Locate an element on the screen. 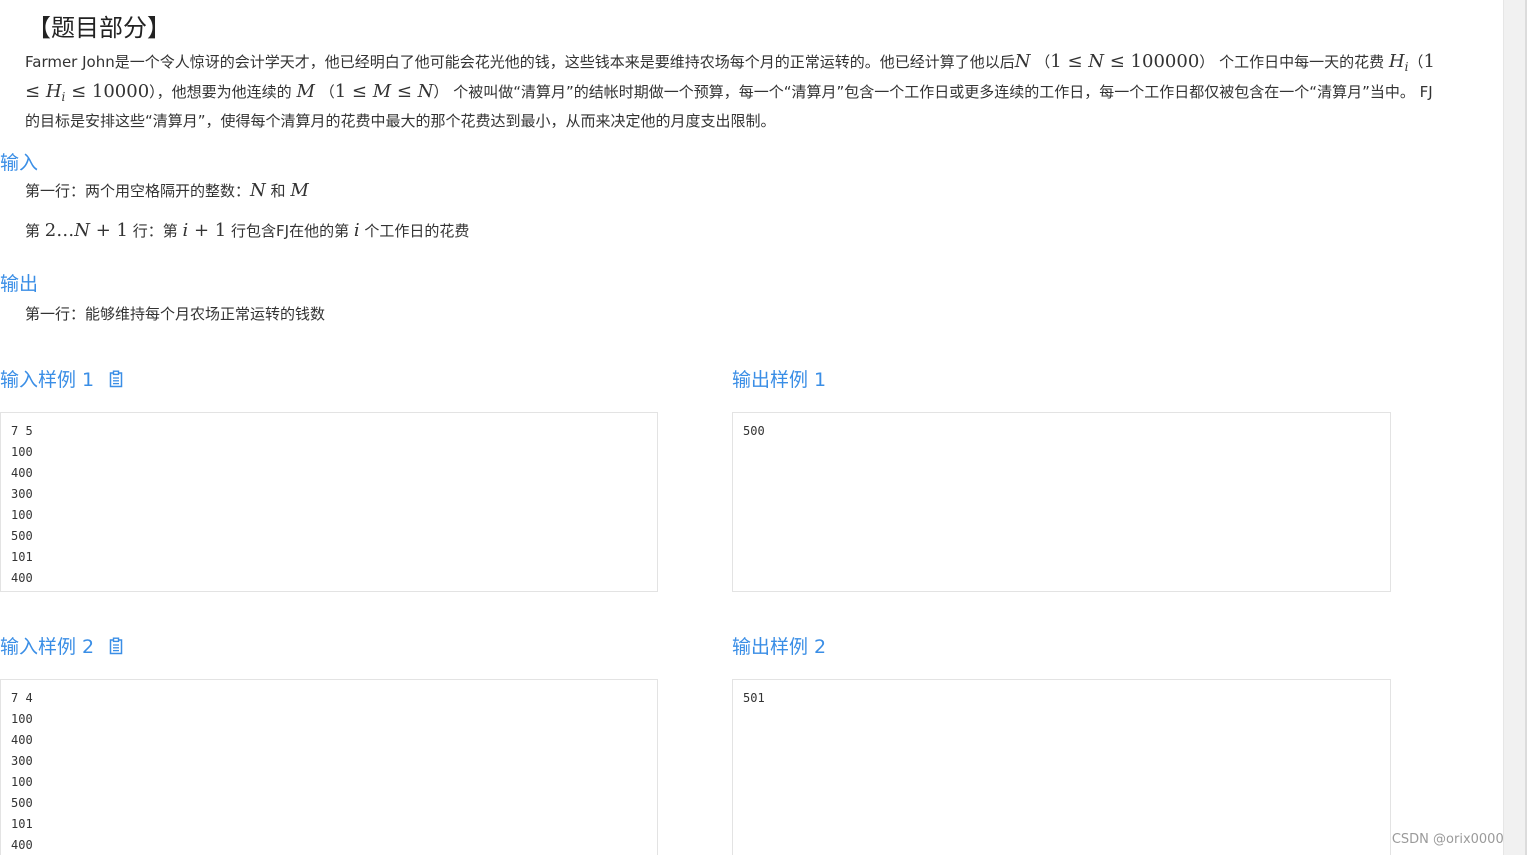 The height and width of the screenshot is (856, 1527). sample-input-1-title: 输入样例 1 is located at coordinates (62, 378).